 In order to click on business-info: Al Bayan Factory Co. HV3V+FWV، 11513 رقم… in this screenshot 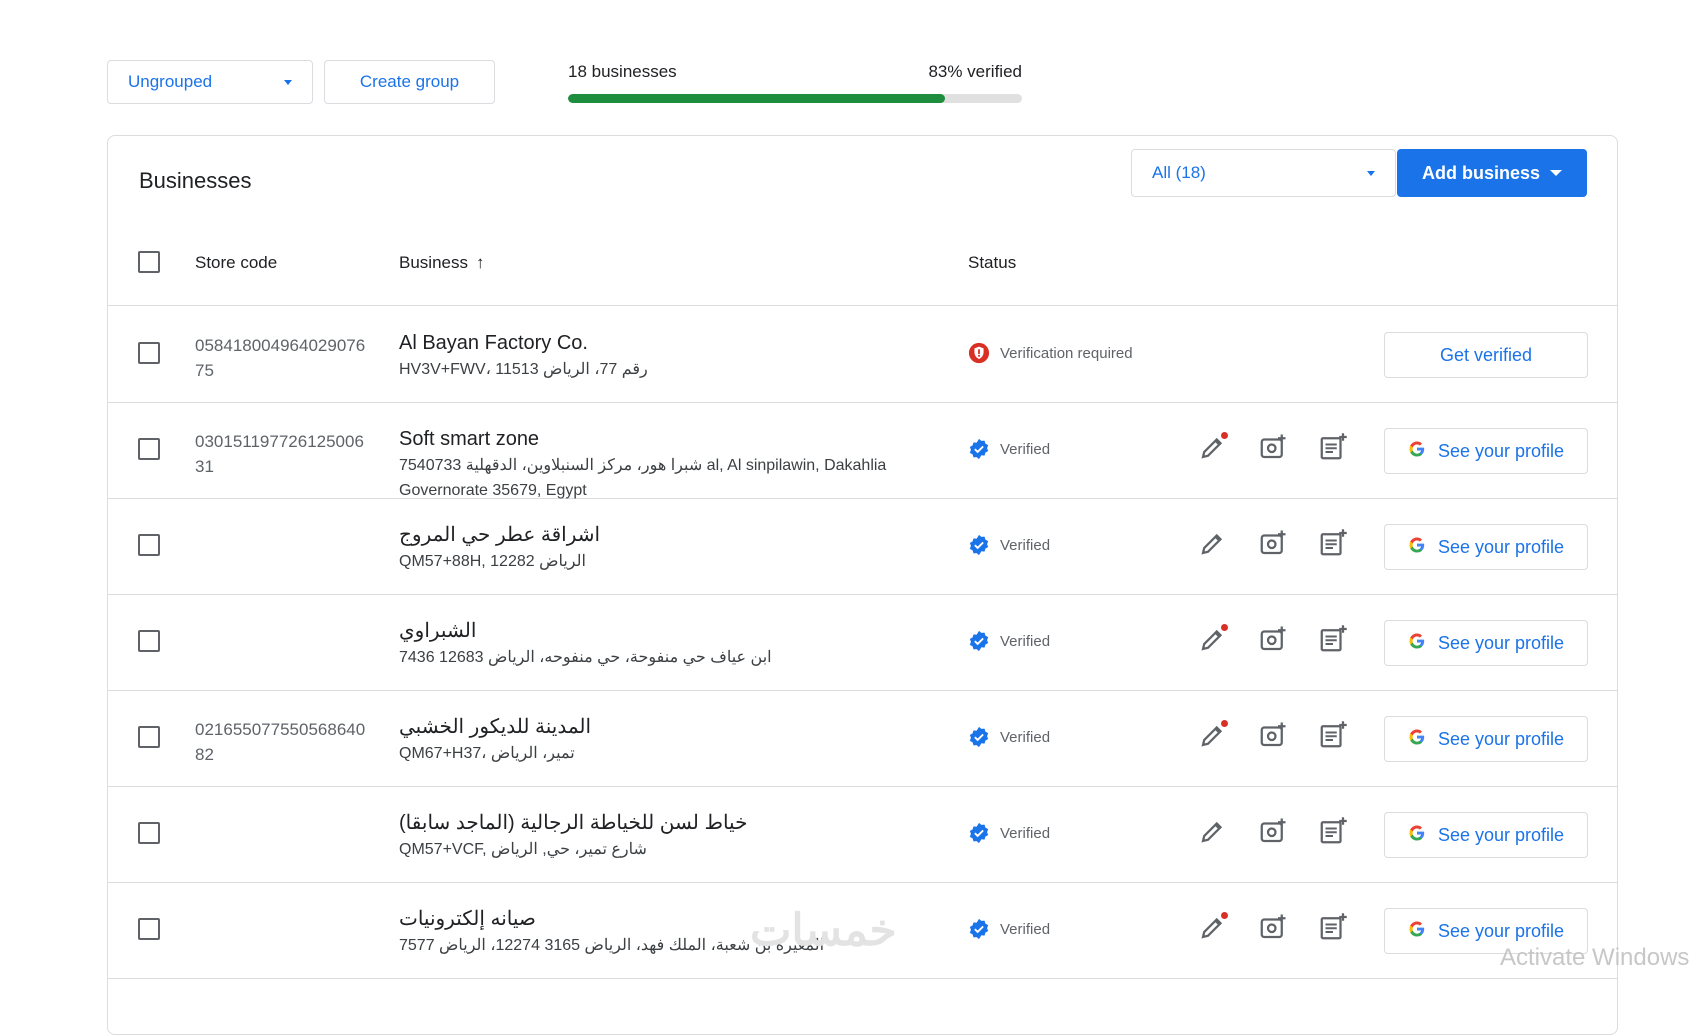, I will do `click(649, 356)`.